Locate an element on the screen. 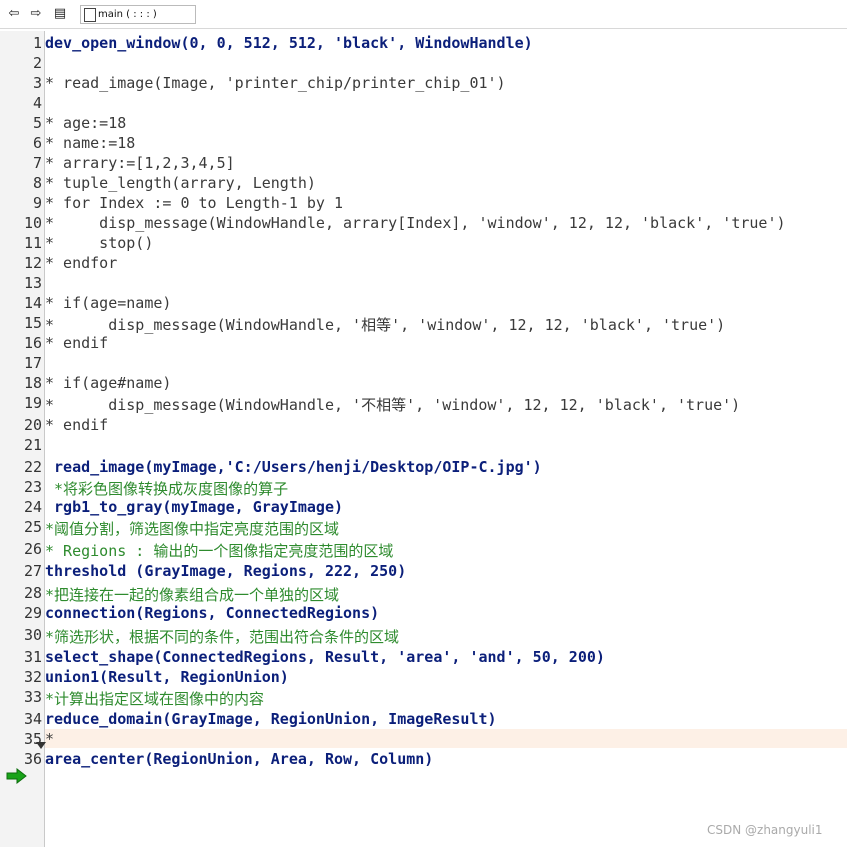 The image size is (847, 847). line-number: 23 is located at coordinates (32, 487).